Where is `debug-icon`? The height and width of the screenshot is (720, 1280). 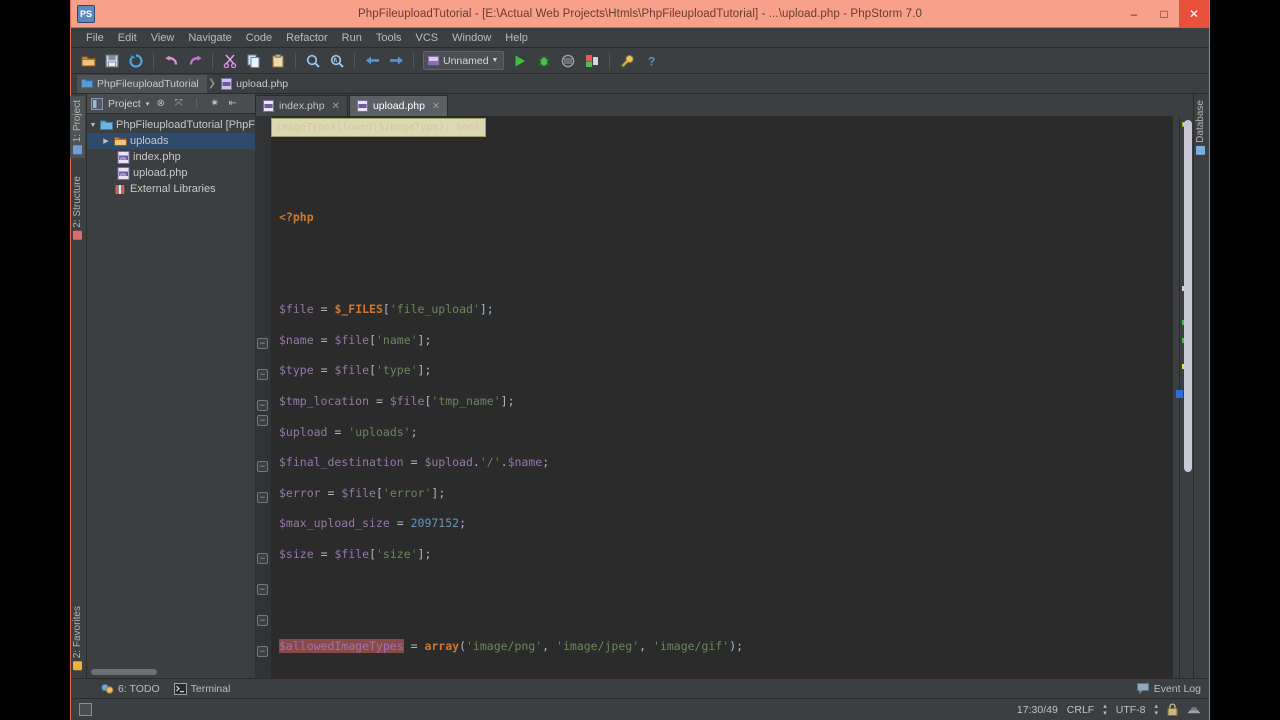 debug-icon is located at coordinates (544, 61).